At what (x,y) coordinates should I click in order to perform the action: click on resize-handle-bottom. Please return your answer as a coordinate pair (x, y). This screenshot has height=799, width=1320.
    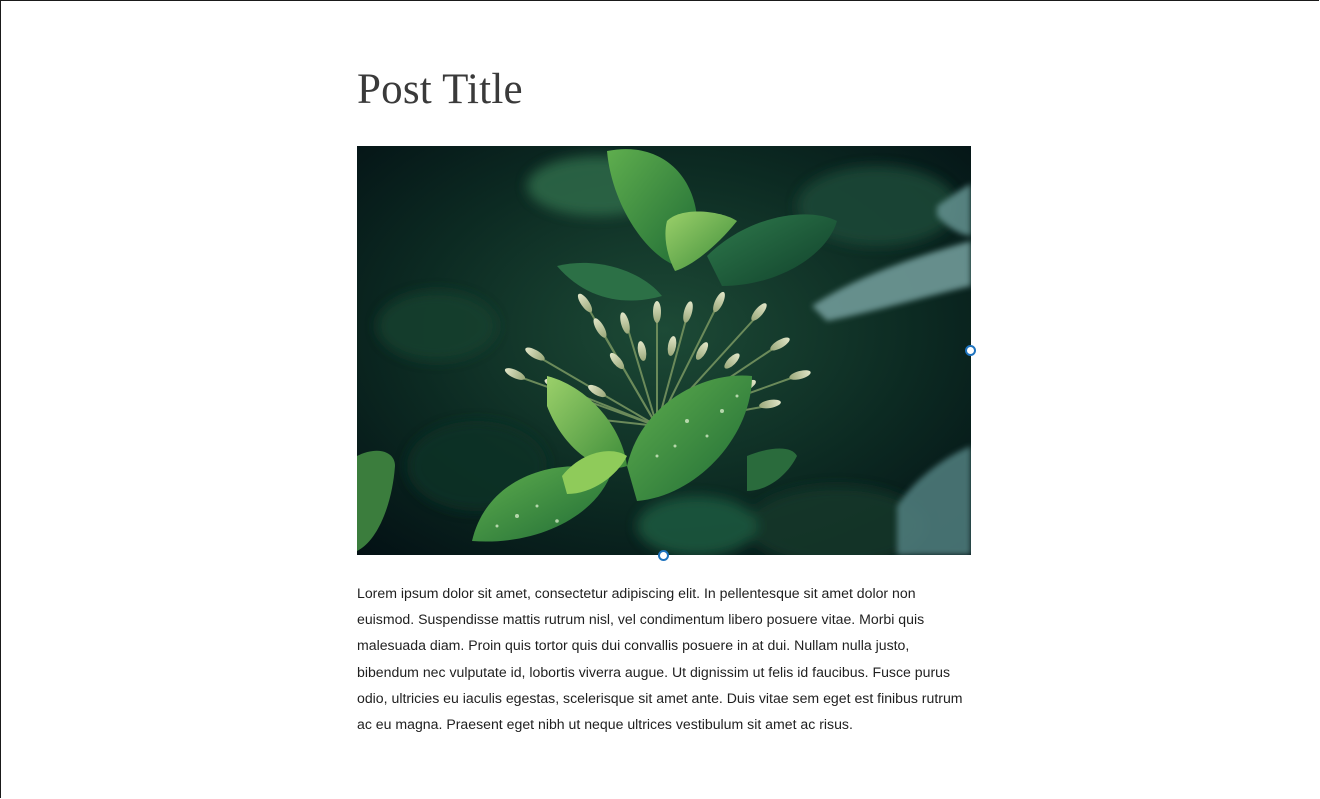
    Looking at the image, I should click on (663, 555).